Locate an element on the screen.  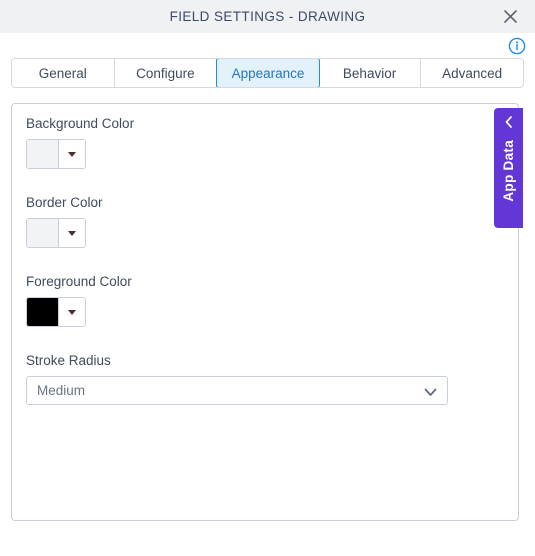
tab-appearance-label: Appearance is located at coordinates (268, 73).